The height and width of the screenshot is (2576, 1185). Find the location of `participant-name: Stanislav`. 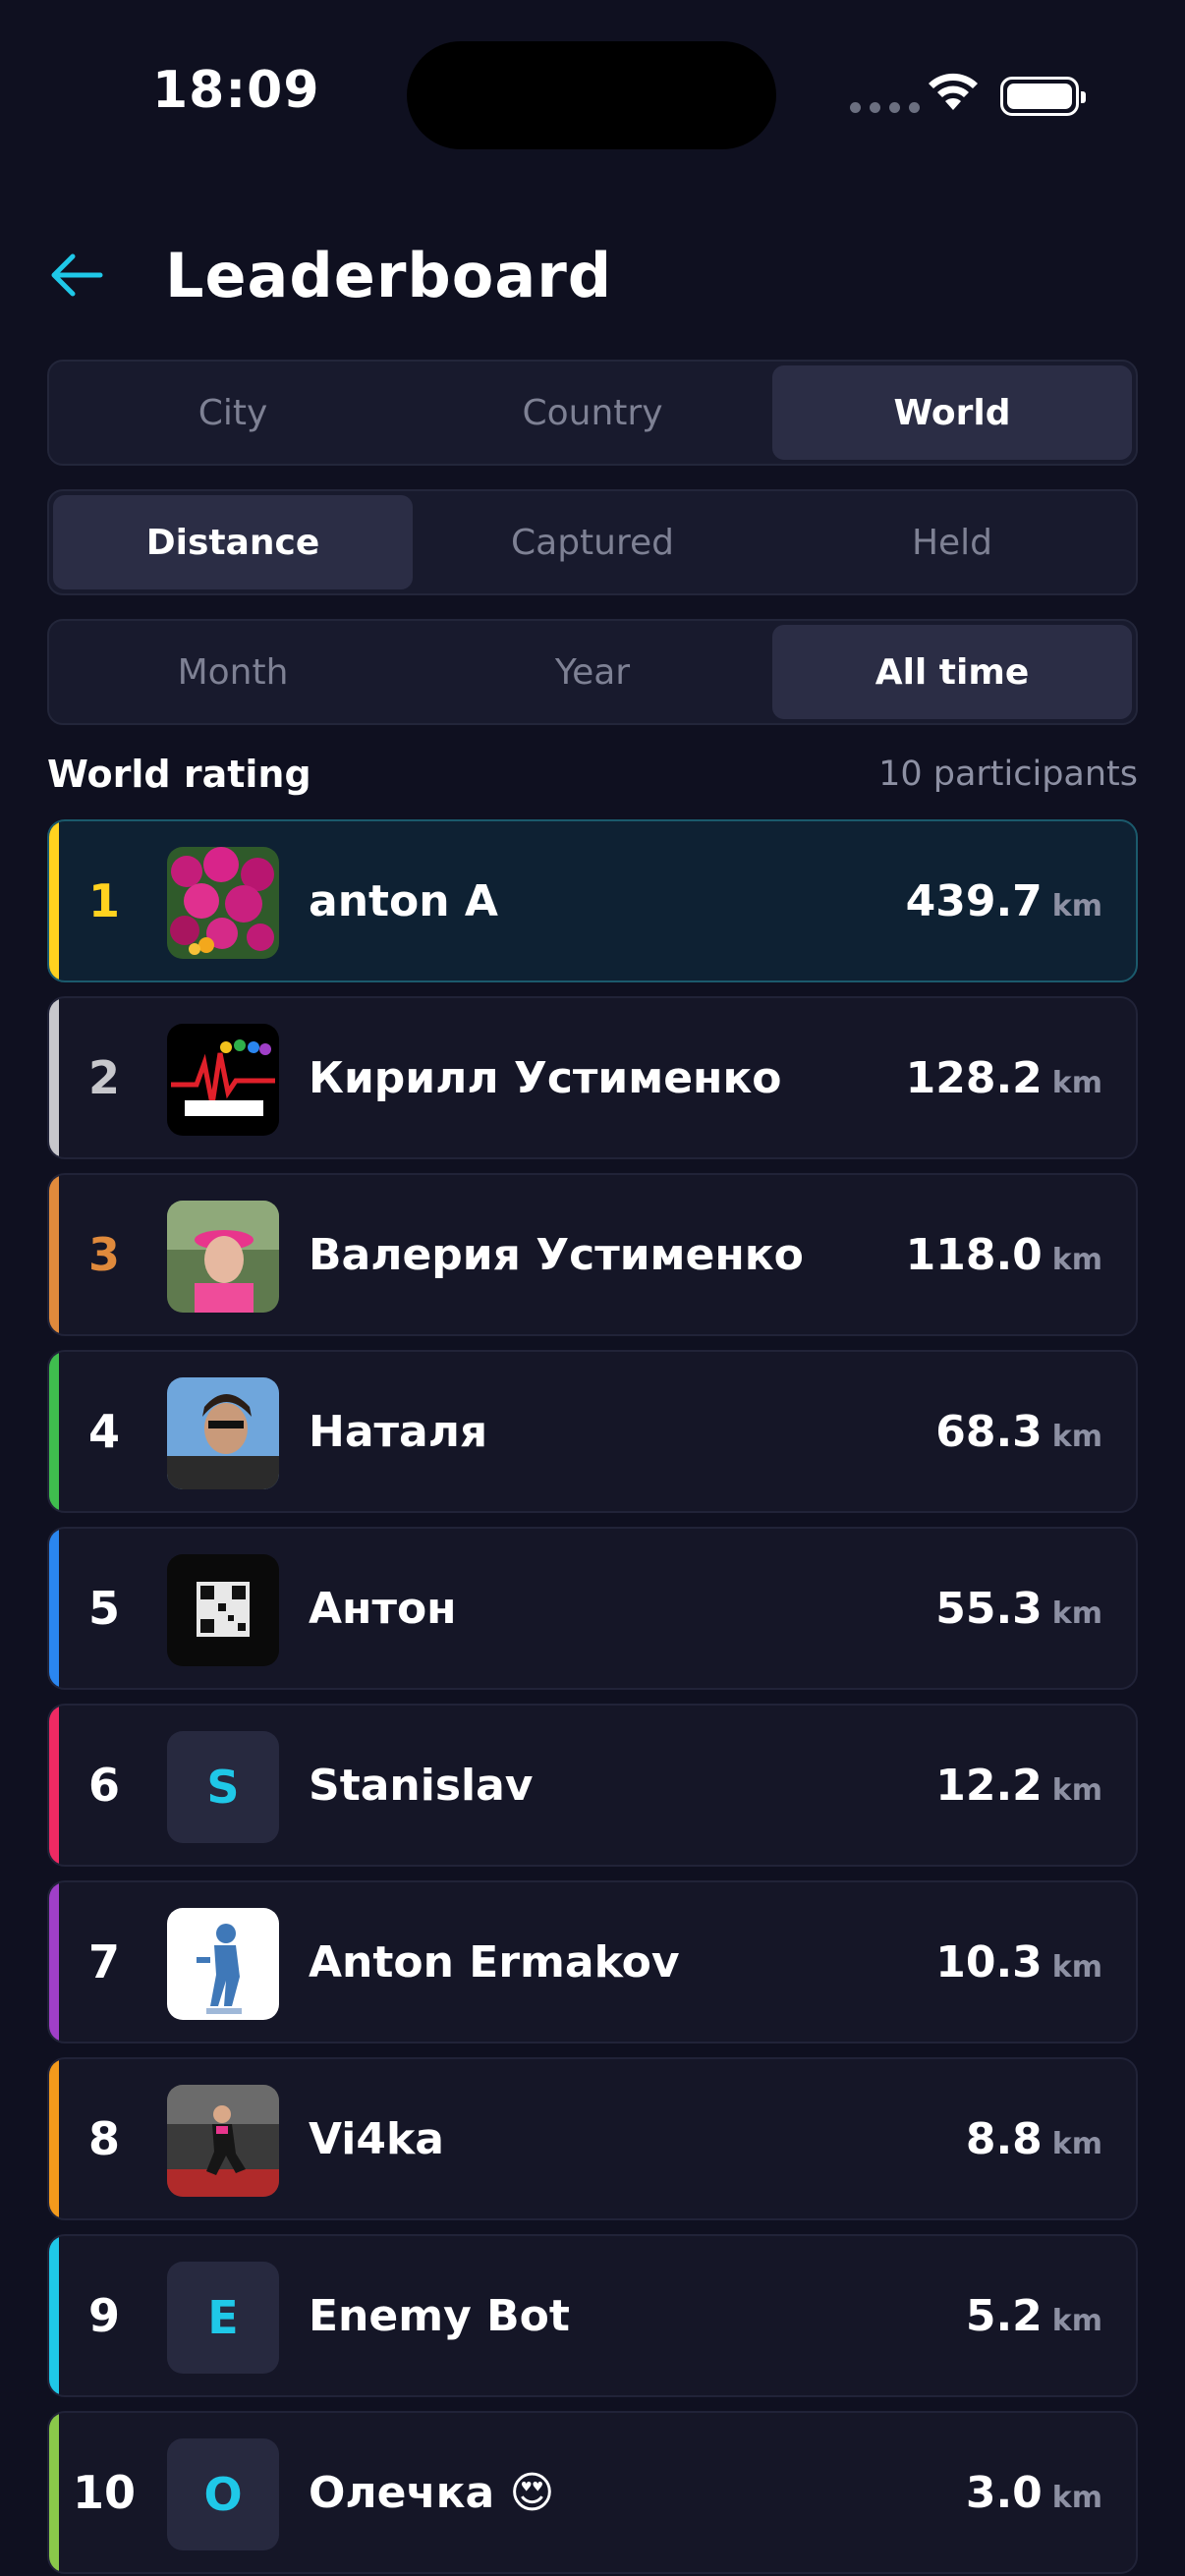

participant-name: Stanislav is located at coordinates (422, 1785).